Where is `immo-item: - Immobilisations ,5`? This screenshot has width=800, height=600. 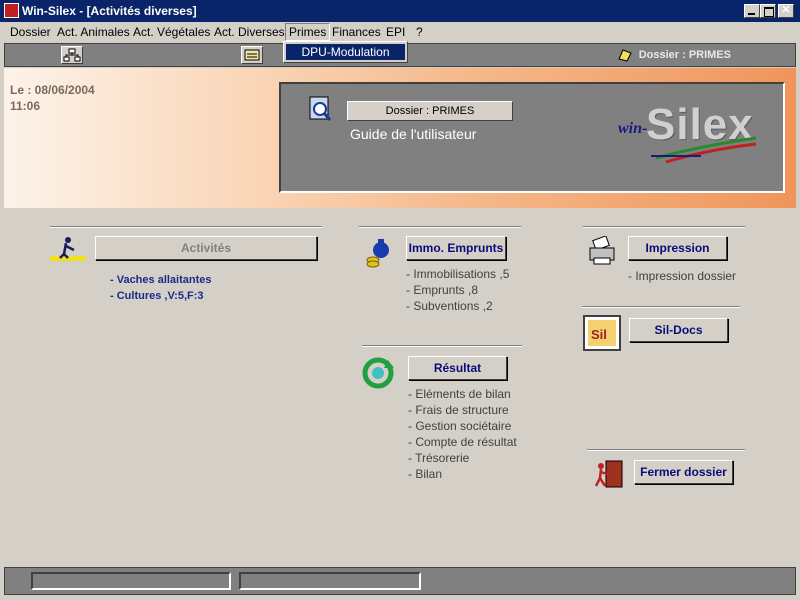
immo-item: - Immobilisations ,5 is located at coordinates (457, 274).